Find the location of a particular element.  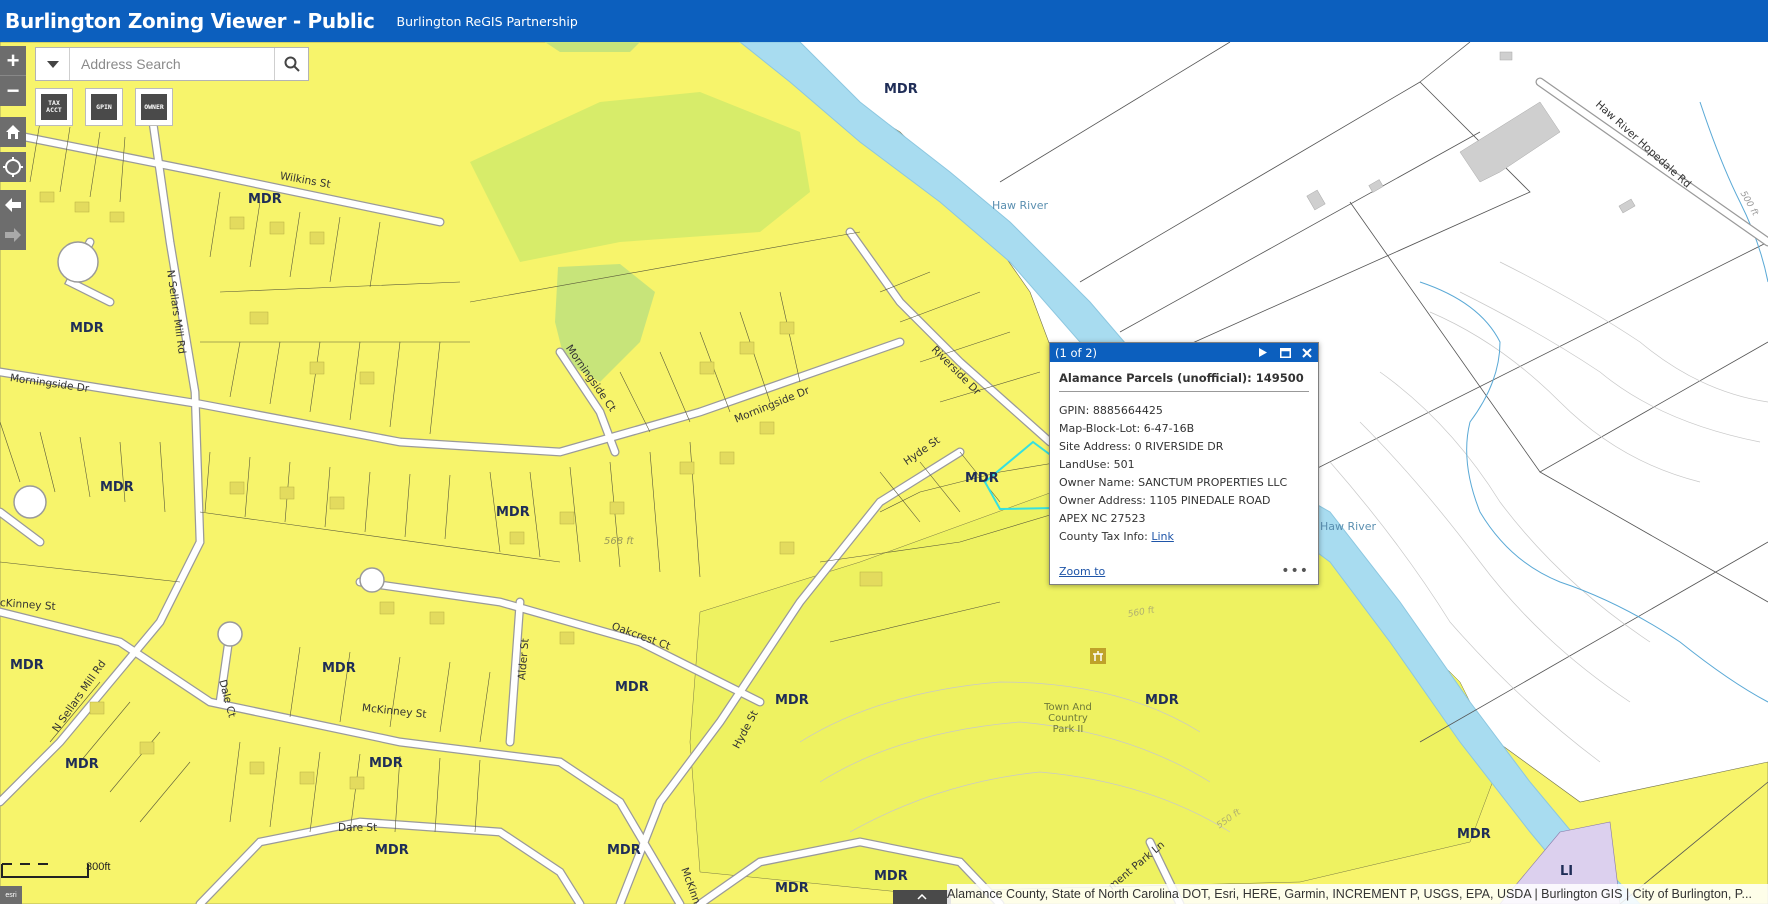

street-label-dare: Dare St is located at coordinates (358, 828).